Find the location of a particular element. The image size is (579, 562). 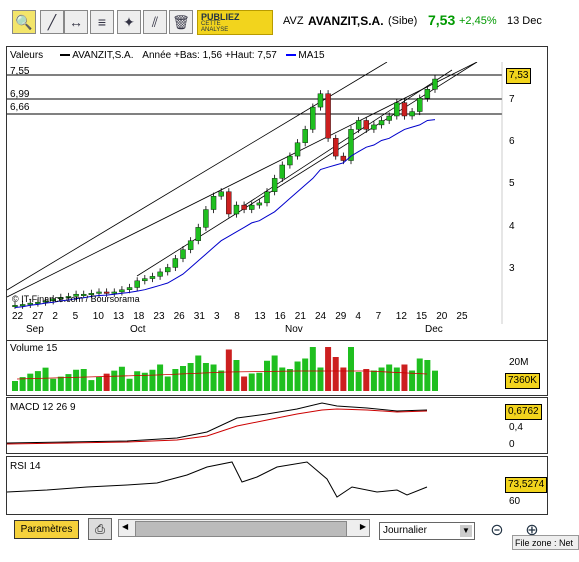

quote-change: +2,45% is located at coordinates (478, 21).